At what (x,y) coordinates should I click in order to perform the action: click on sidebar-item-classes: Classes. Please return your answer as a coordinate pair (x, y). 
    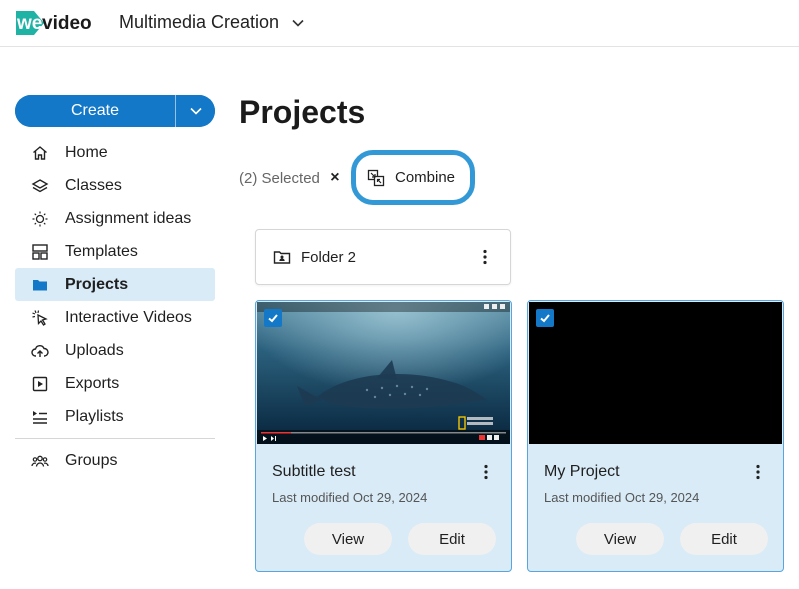
    Looking at the image, I should click on (115, 185).